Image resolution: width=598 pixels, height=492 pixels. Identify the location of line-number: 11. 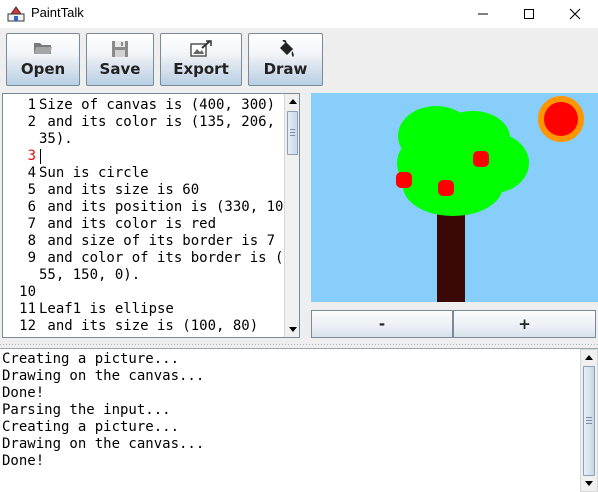
(27, 309).